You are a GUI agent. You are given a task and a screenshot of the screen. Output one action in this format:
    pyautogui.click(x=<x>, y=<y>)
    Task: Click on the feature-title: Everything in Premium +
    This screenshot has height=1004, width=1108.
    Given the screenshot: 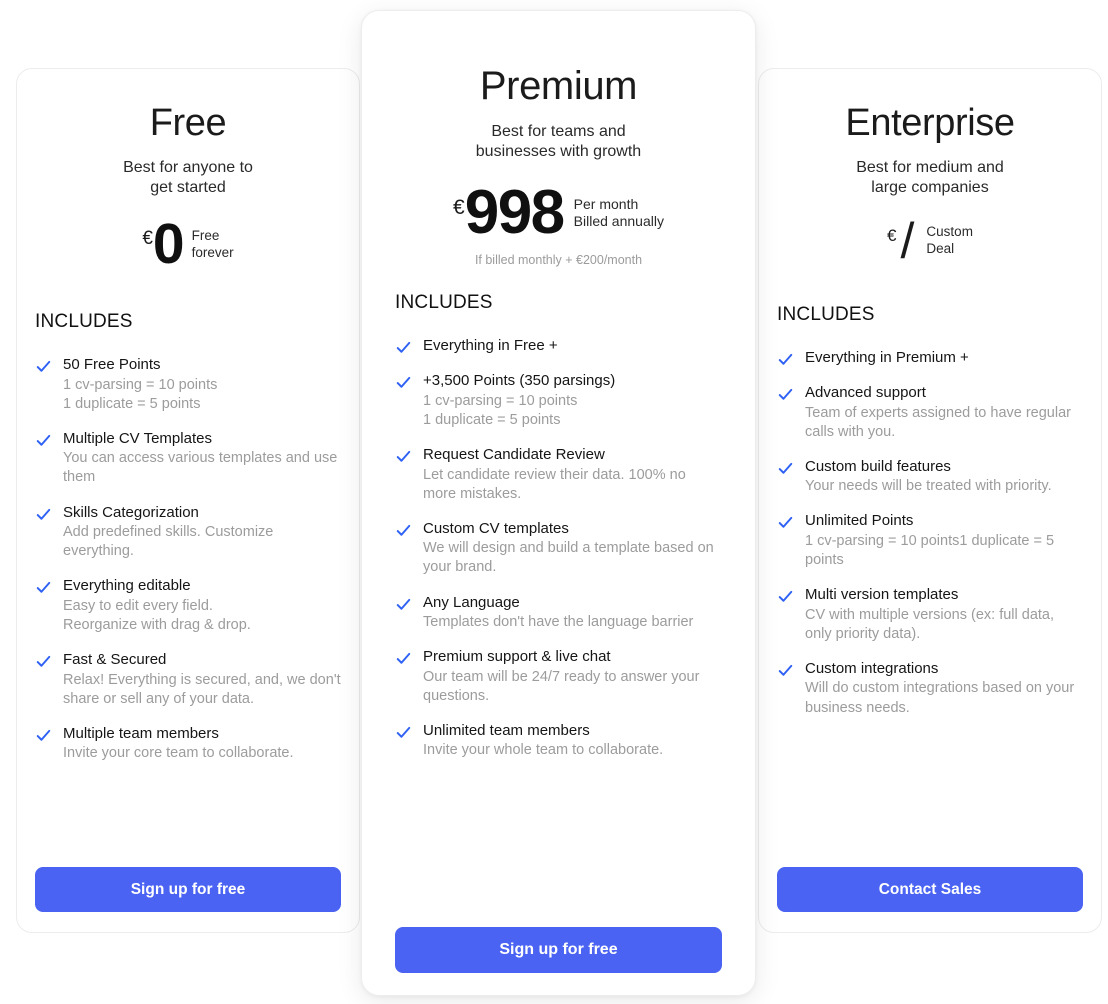 What is the action you would take?
    pyautogui.click(x=887, y=357)
    